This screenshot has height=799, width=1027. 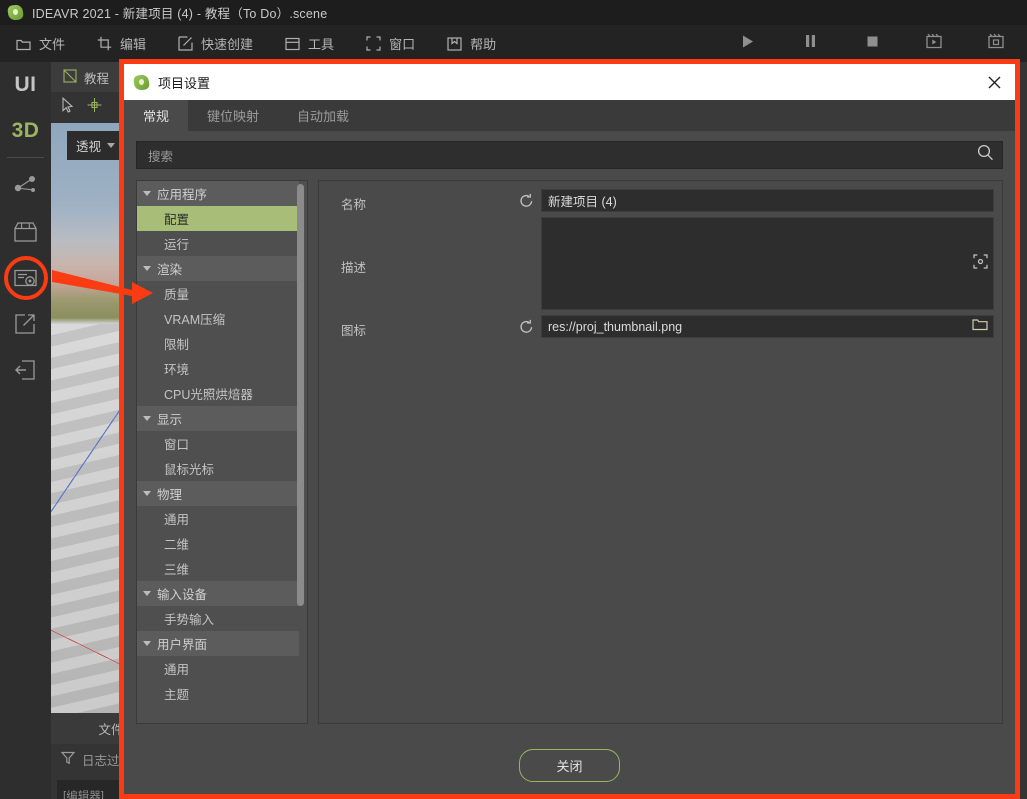 I want to click on tree-group: 渲染, so click(x=218, y=268).